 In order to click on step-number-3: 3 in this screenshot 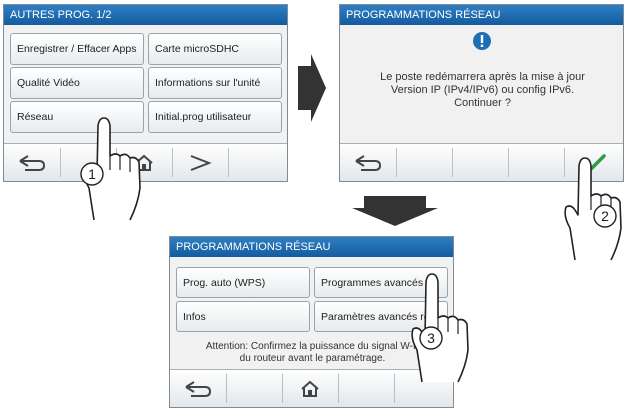, I will do `click(431, 338)`.